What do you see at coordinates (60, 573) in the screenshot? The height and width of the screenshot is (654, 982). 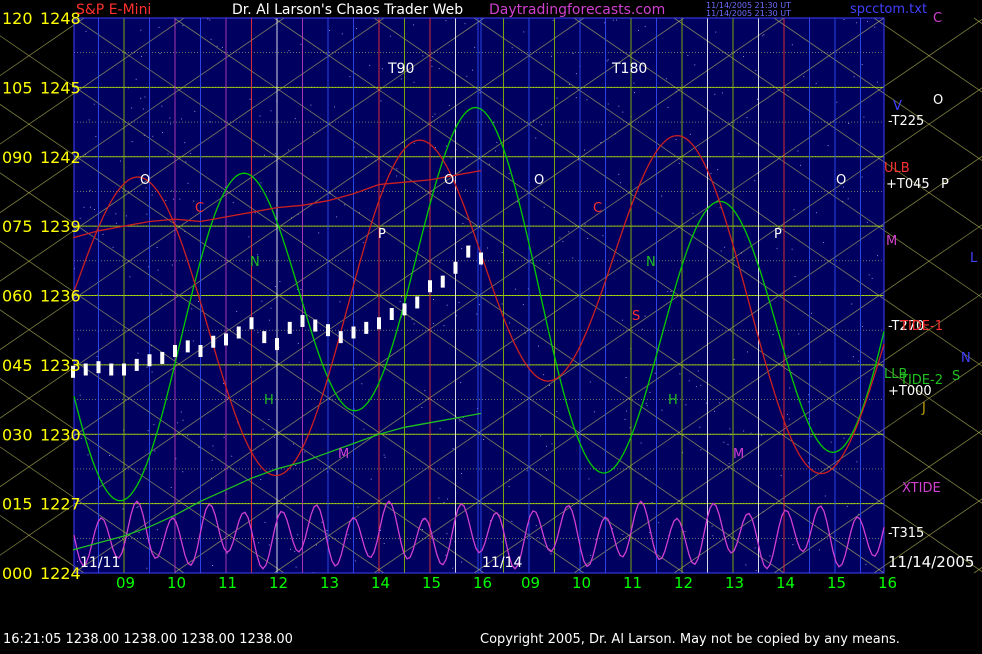 I see `y-tick-price: 1224` at bounding box center [60, 573].